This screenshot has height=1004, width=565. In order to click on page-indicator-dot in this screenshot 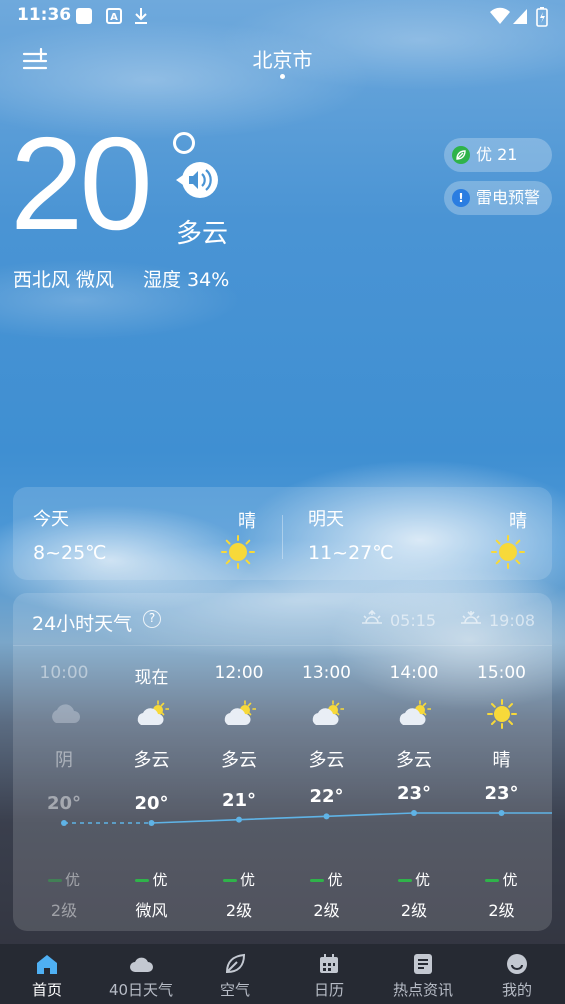, I will do `click(282, 76)`.